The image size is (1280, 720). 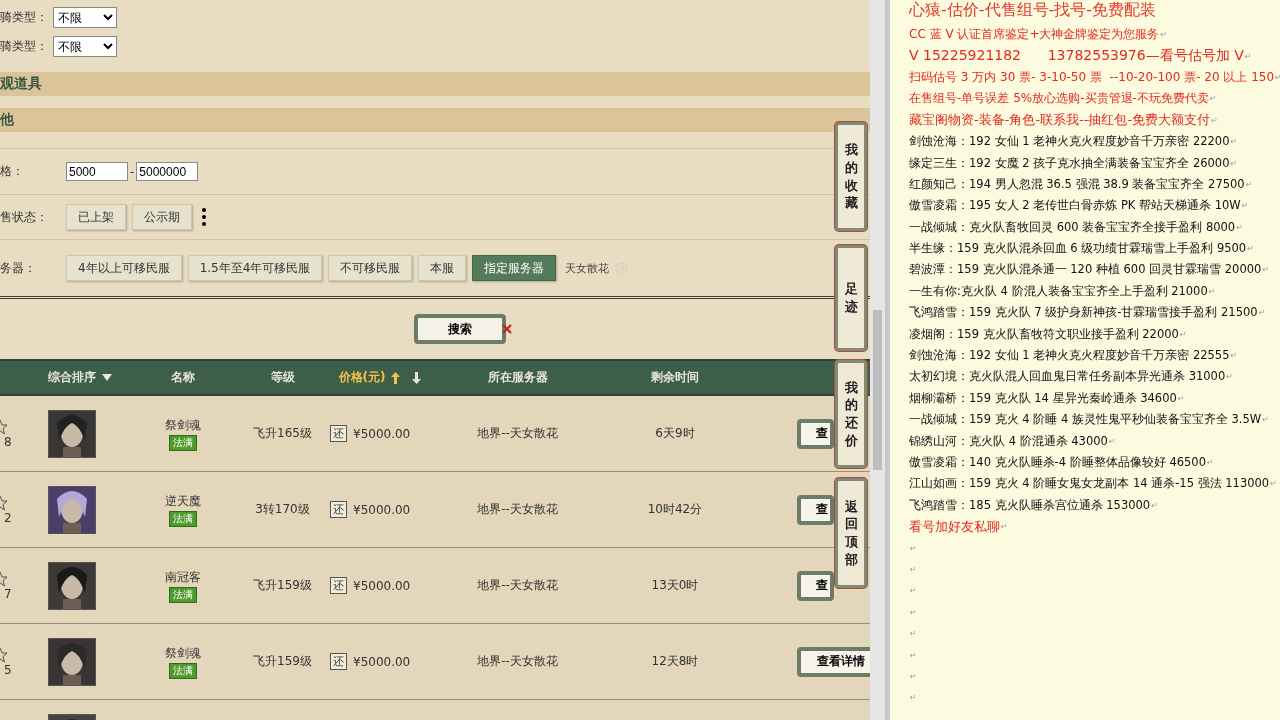 What do you see at coordinates (435, 84) in the screenshot?
I see `section-header: 观道具` at bounding box center [435, 84].